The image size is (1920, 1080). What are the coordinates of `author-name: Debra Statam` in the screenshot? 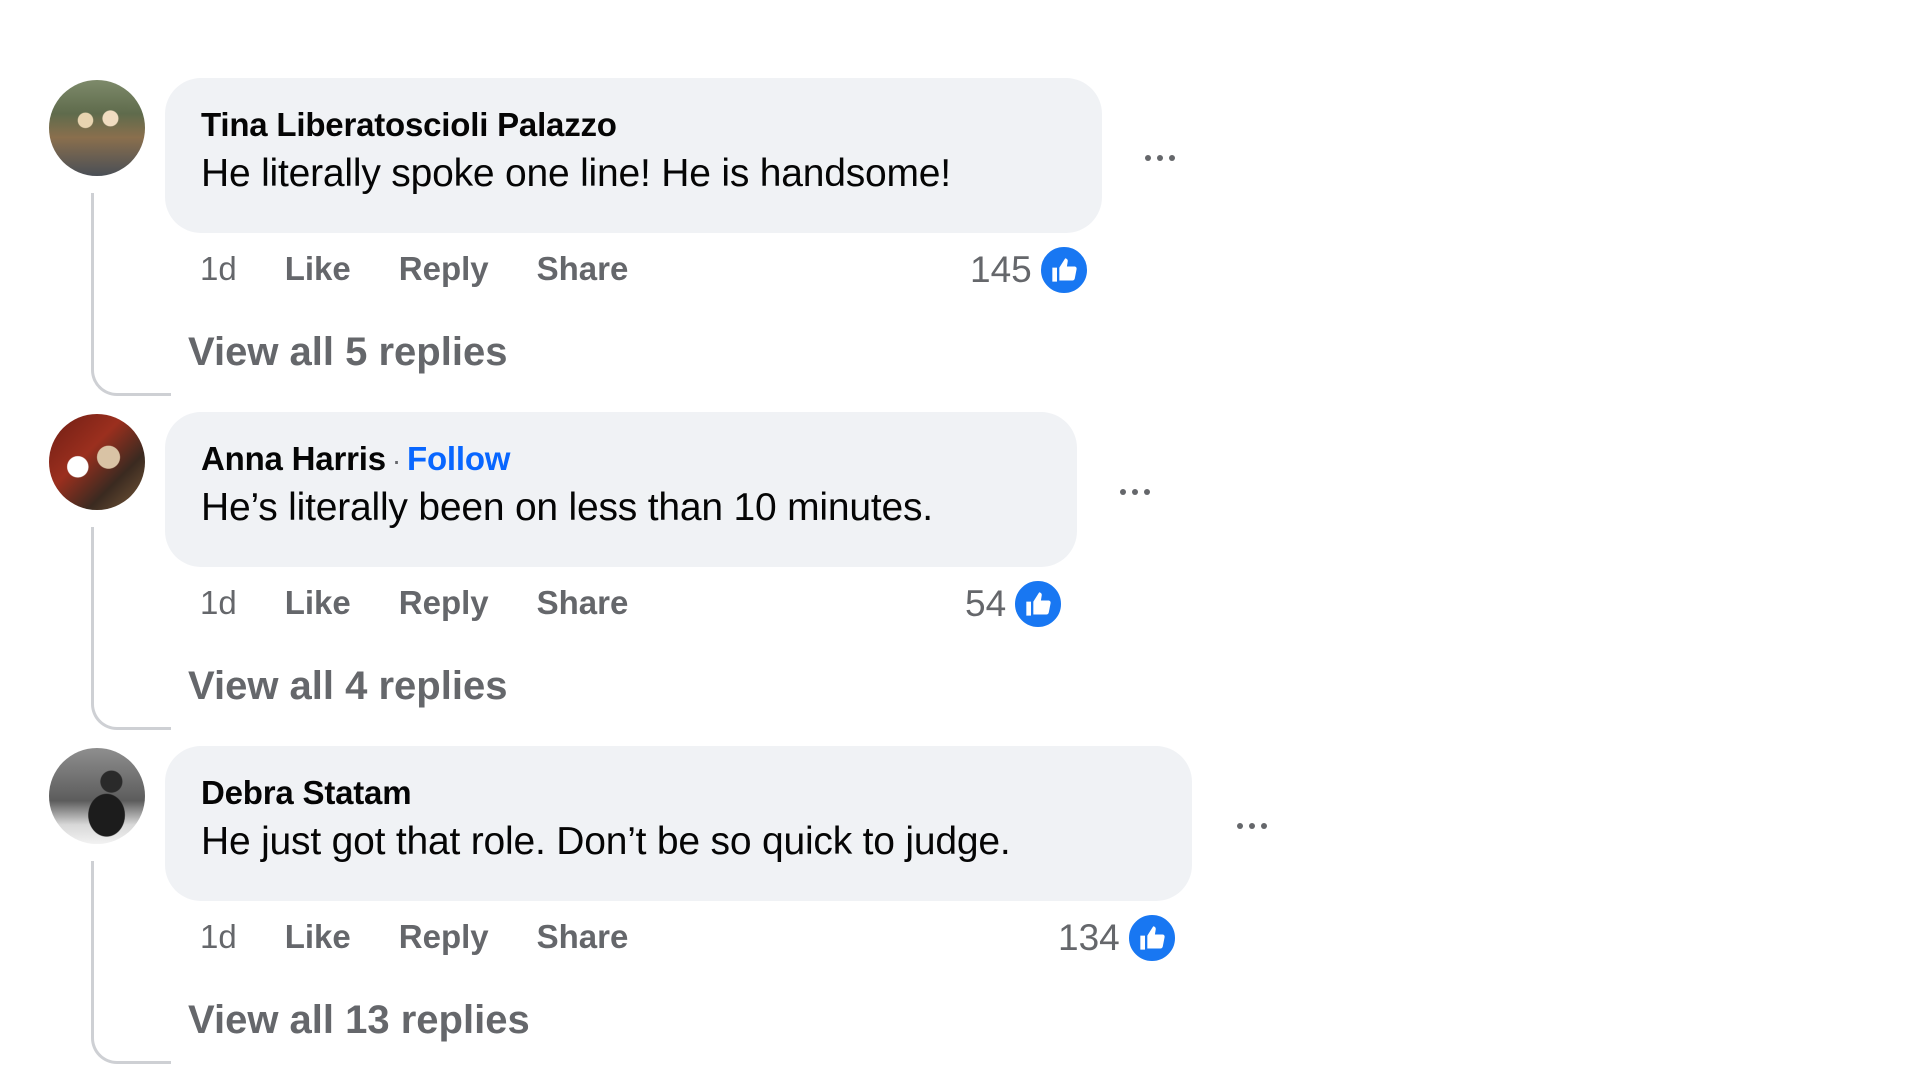 It's located at (306, 792).